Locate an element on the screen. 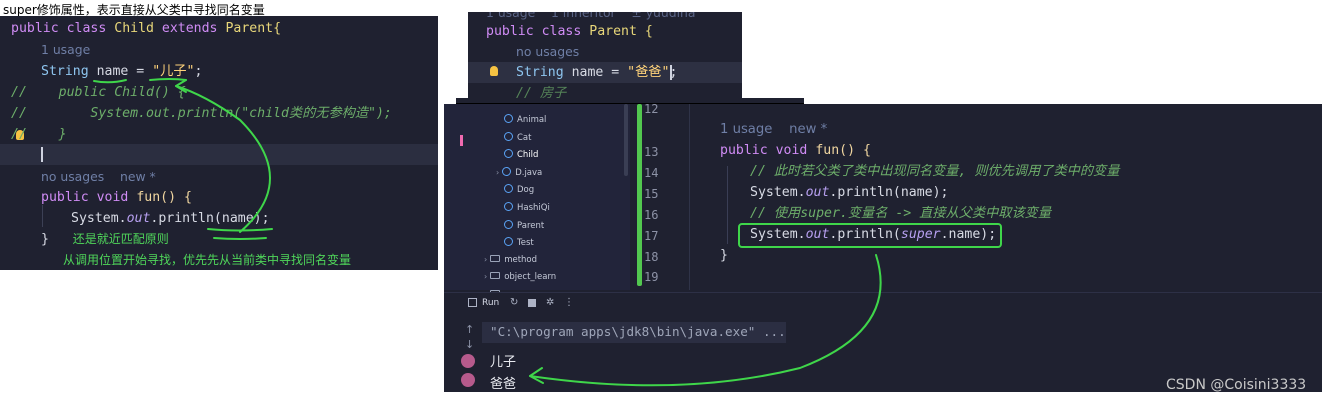 The image size is (1334, 402). wrap-icon is located at coordinates (468, 361).